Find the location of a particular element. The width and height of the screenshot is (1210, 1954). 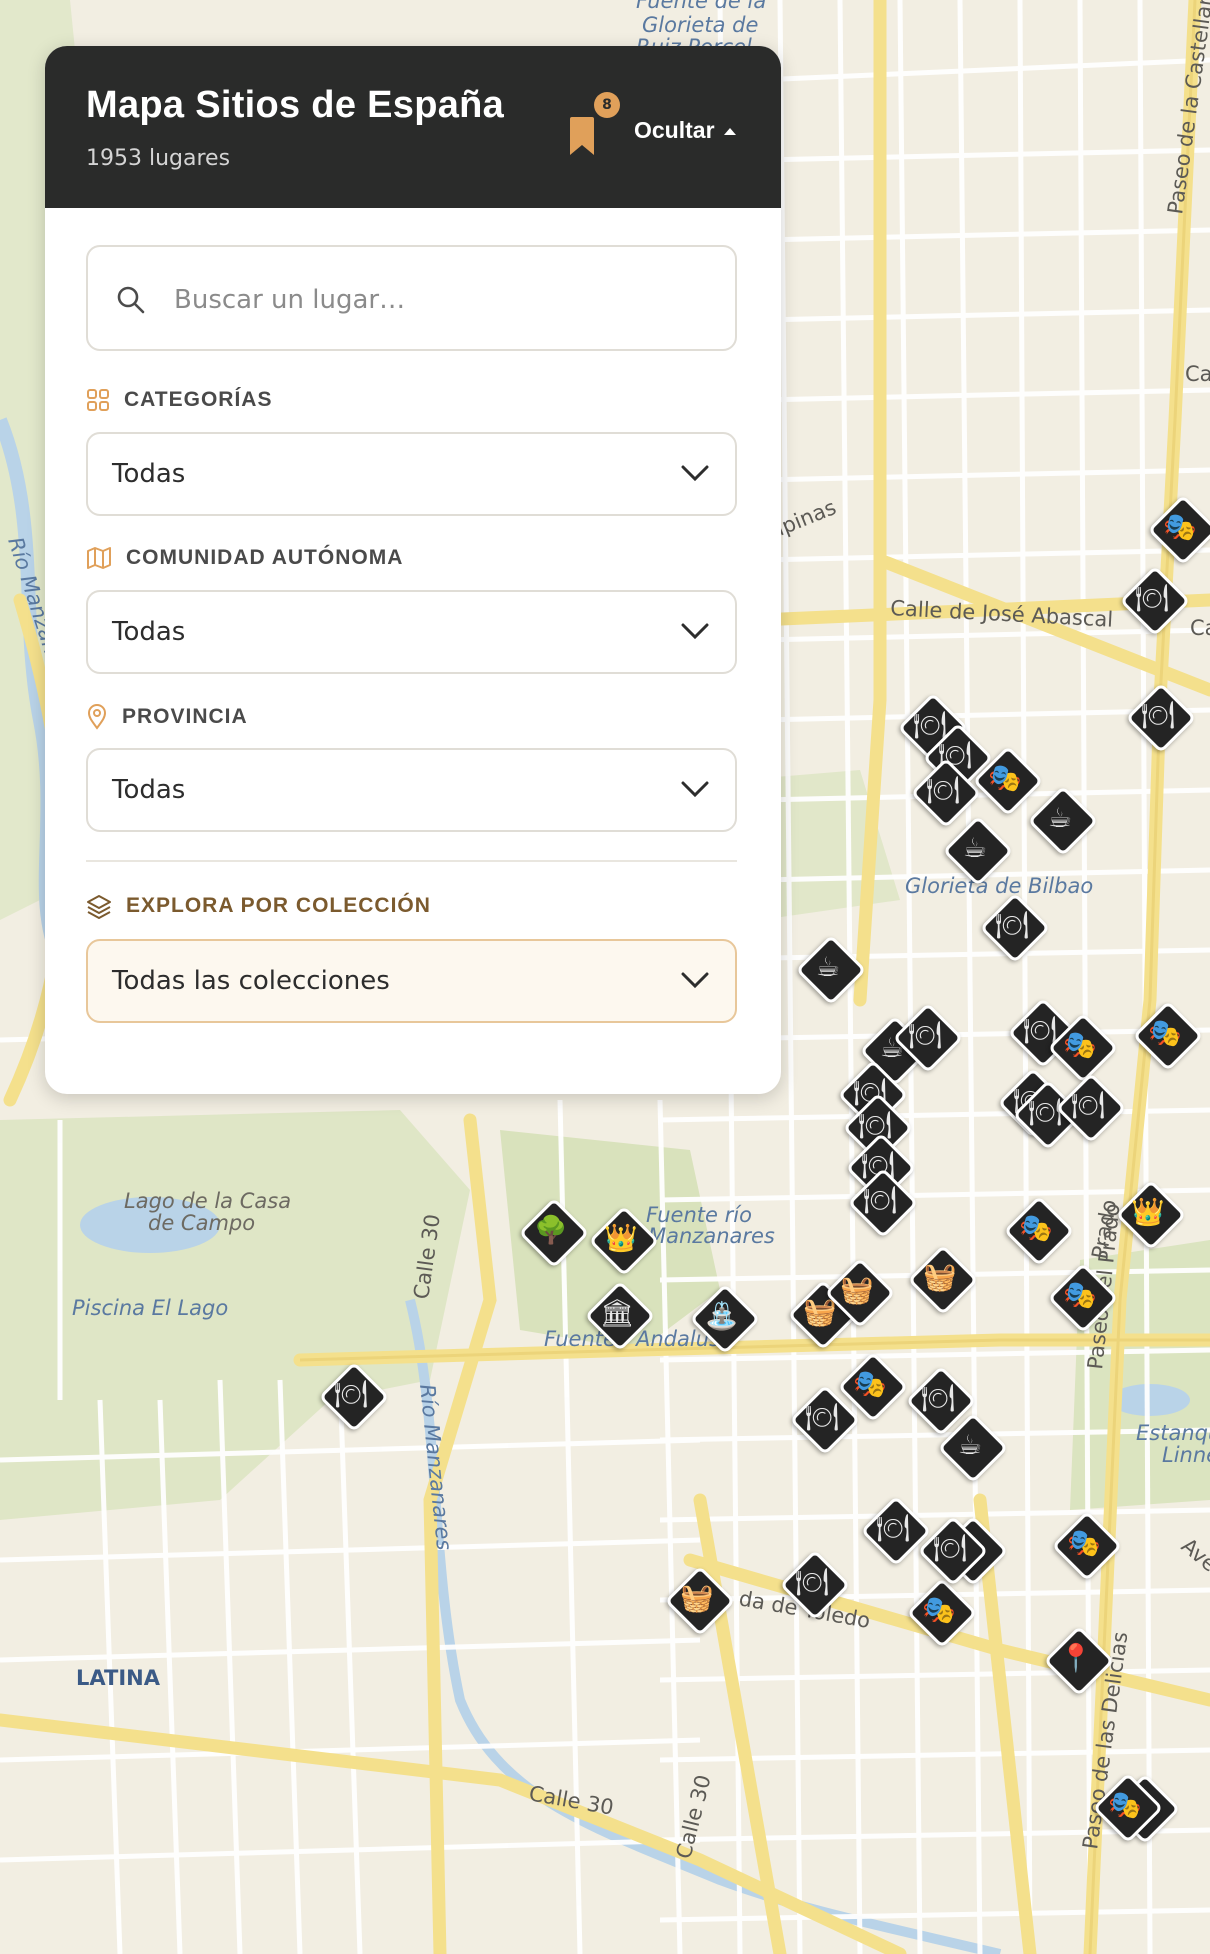

grid-icon is located at coordinates (98, 400).